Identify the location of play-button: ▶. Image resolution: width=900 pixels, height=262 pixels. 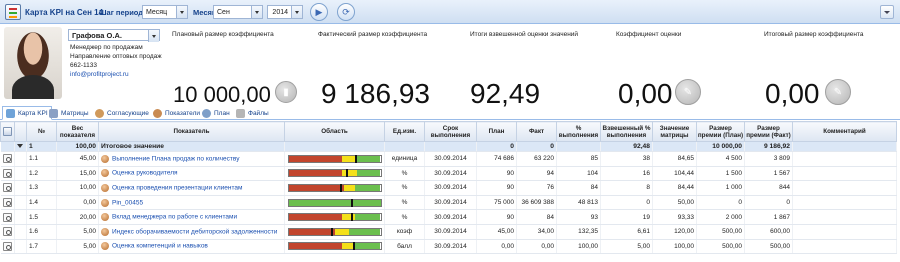
(319, 12).